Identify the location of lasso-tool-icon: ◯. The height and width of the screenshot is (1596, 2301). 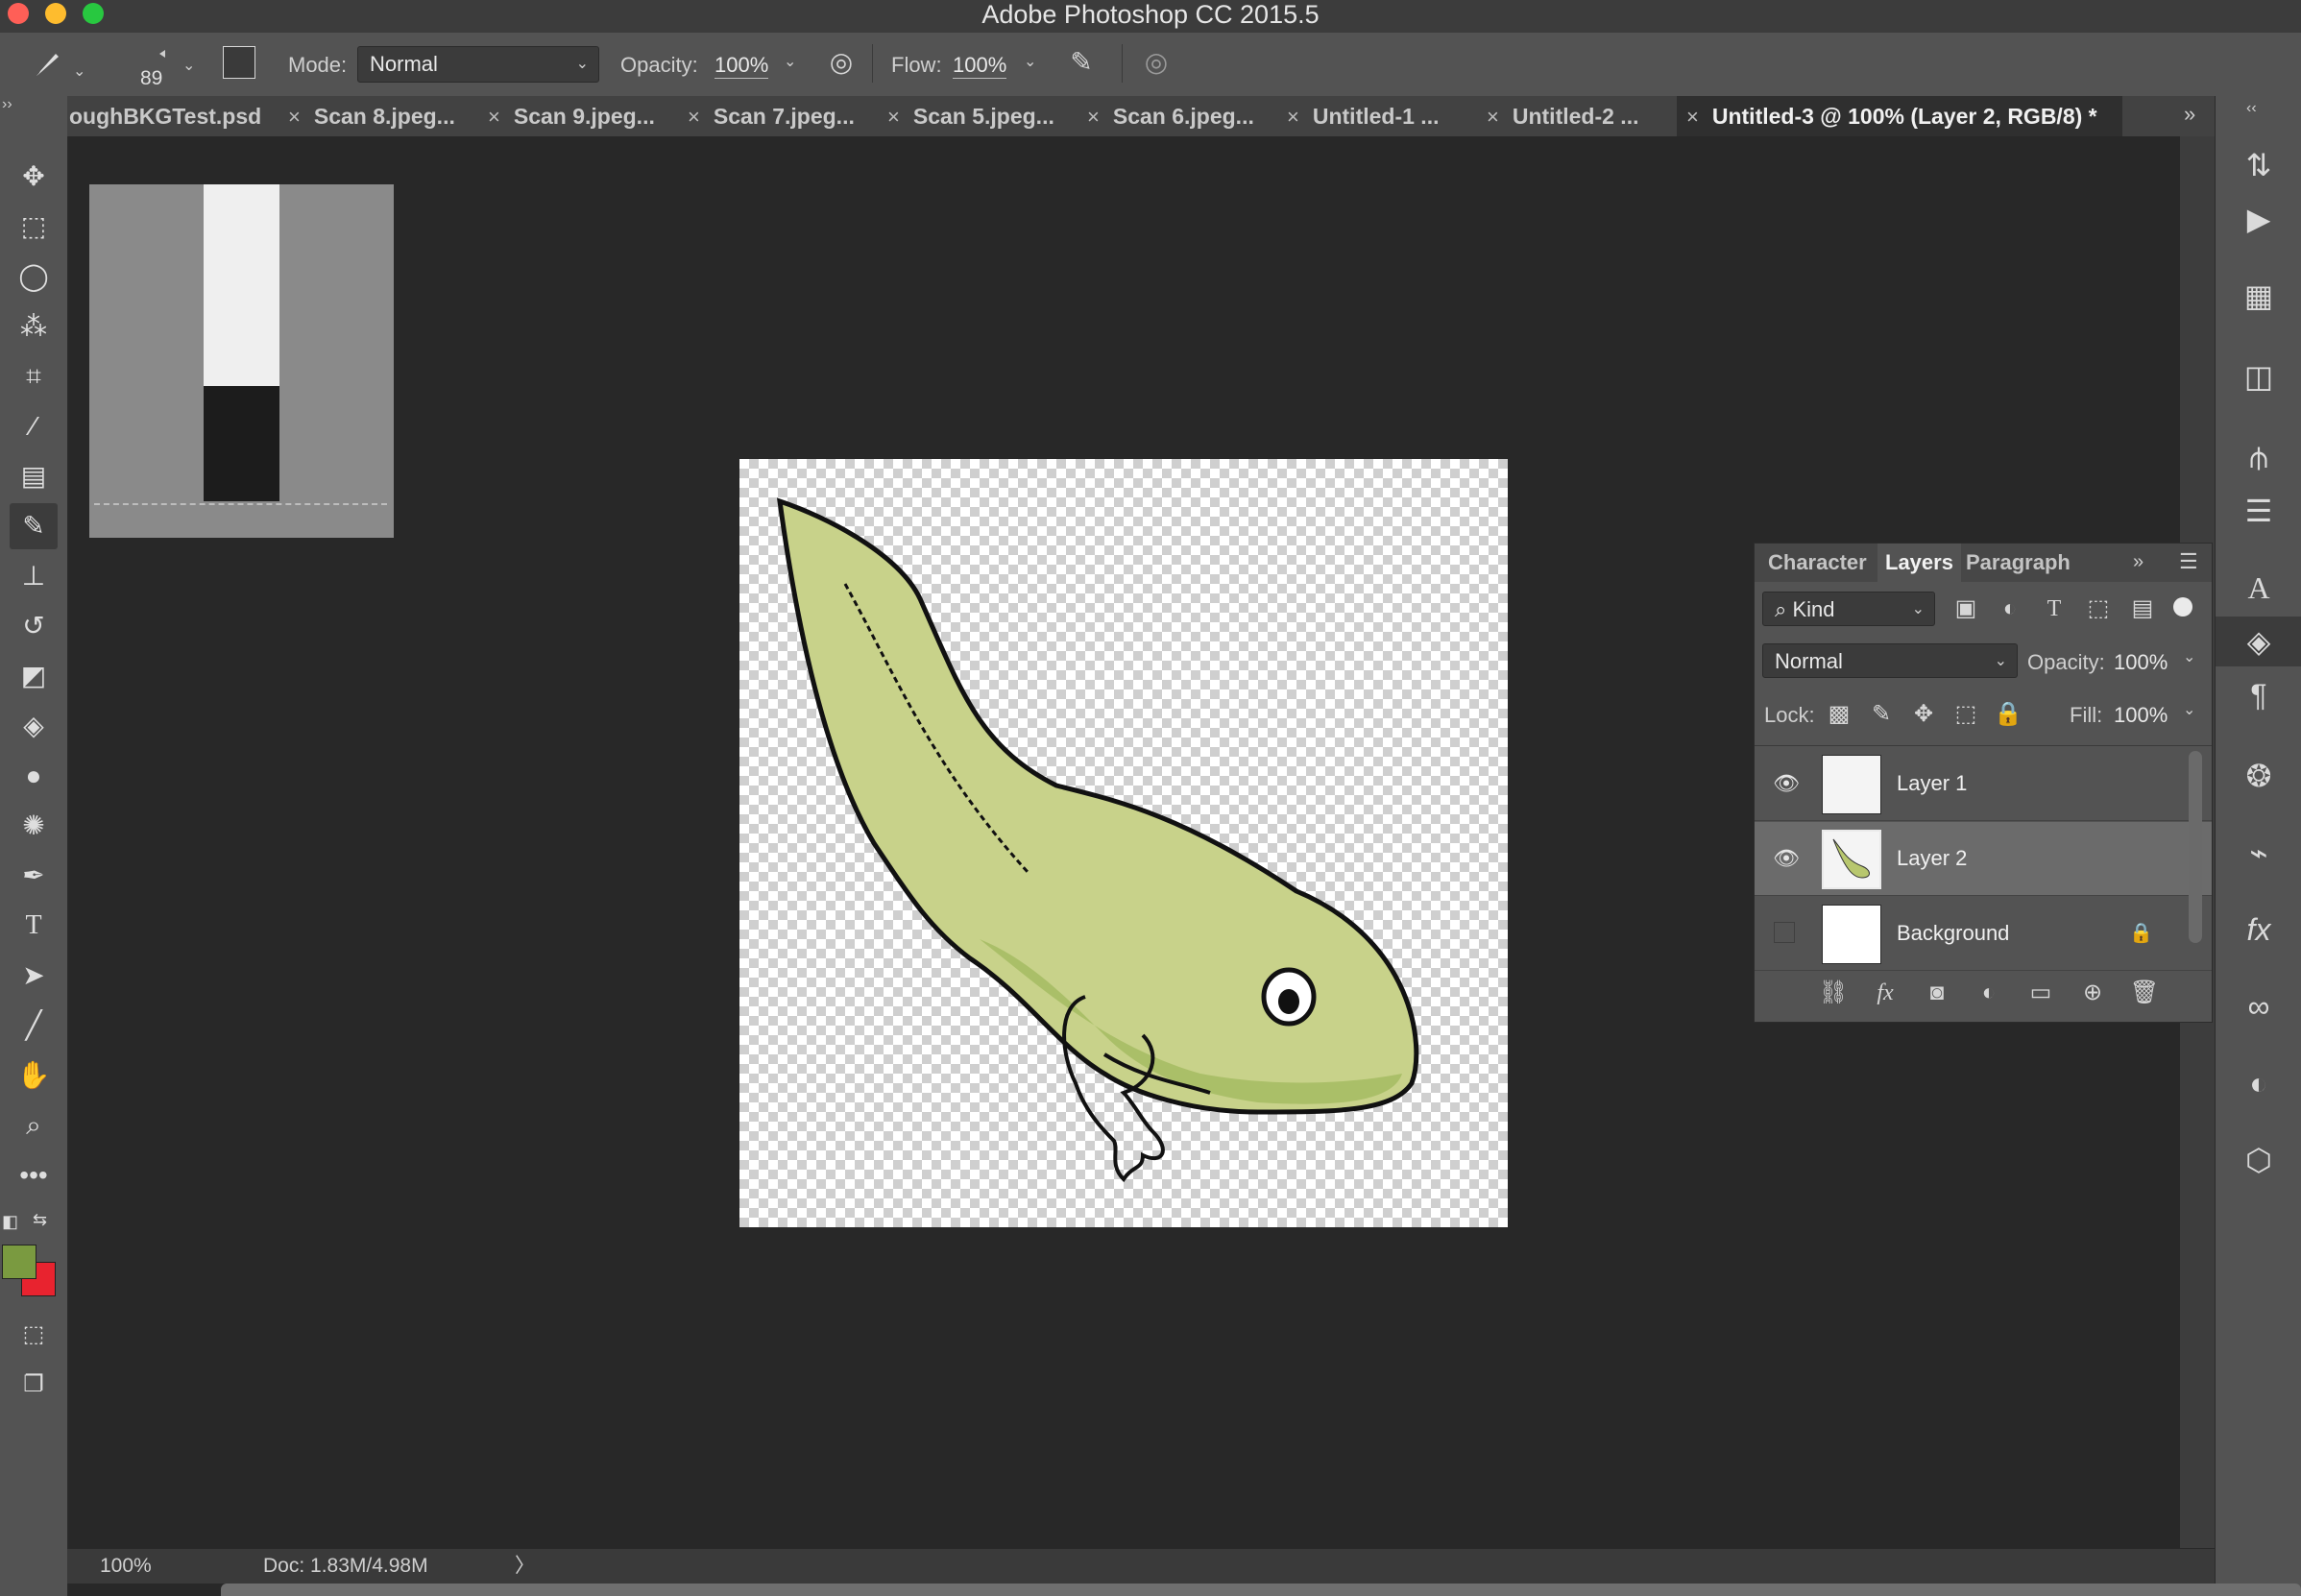
(34, 277).